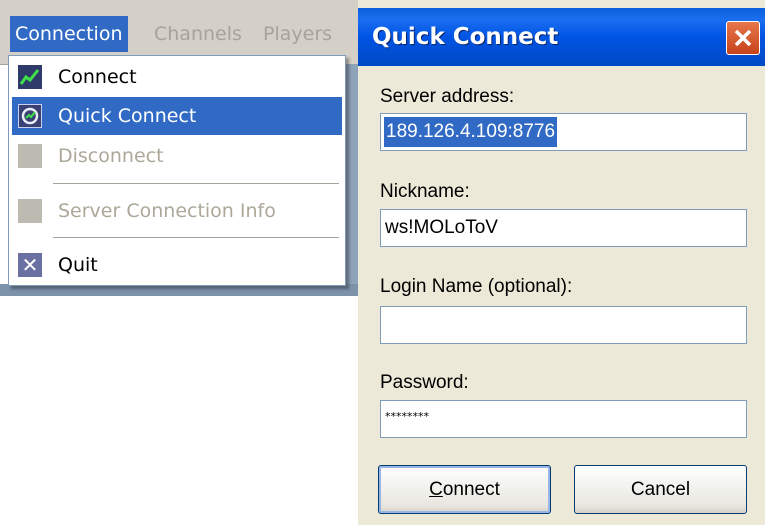  I want to click on menu-item-label: Quick Connect, so click(127, 116).